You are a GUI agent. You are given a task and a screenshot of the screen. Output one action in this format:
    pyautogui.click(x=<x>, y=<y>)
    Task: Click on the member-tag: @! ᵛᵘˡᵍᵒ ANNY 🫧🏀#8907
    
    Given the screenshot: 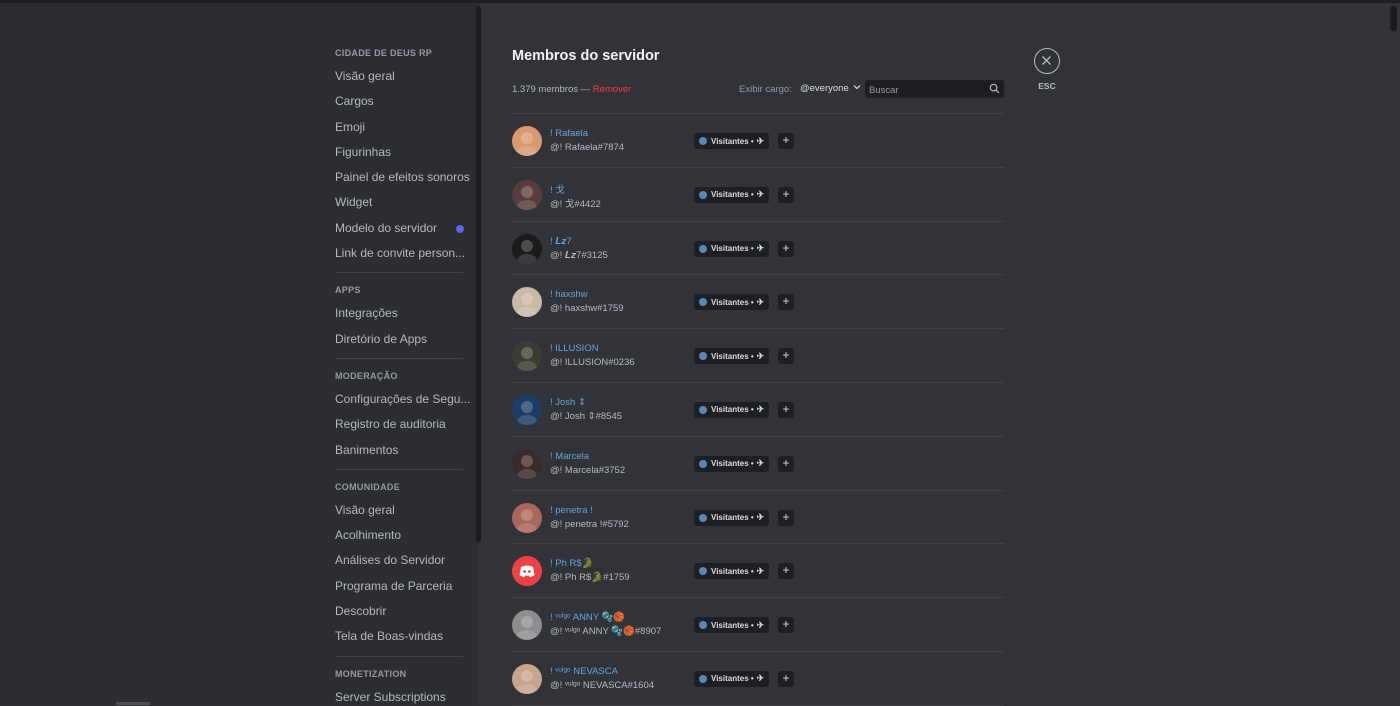 What is the action you would take?
    pyautogui.click(x=606, y=632)
    